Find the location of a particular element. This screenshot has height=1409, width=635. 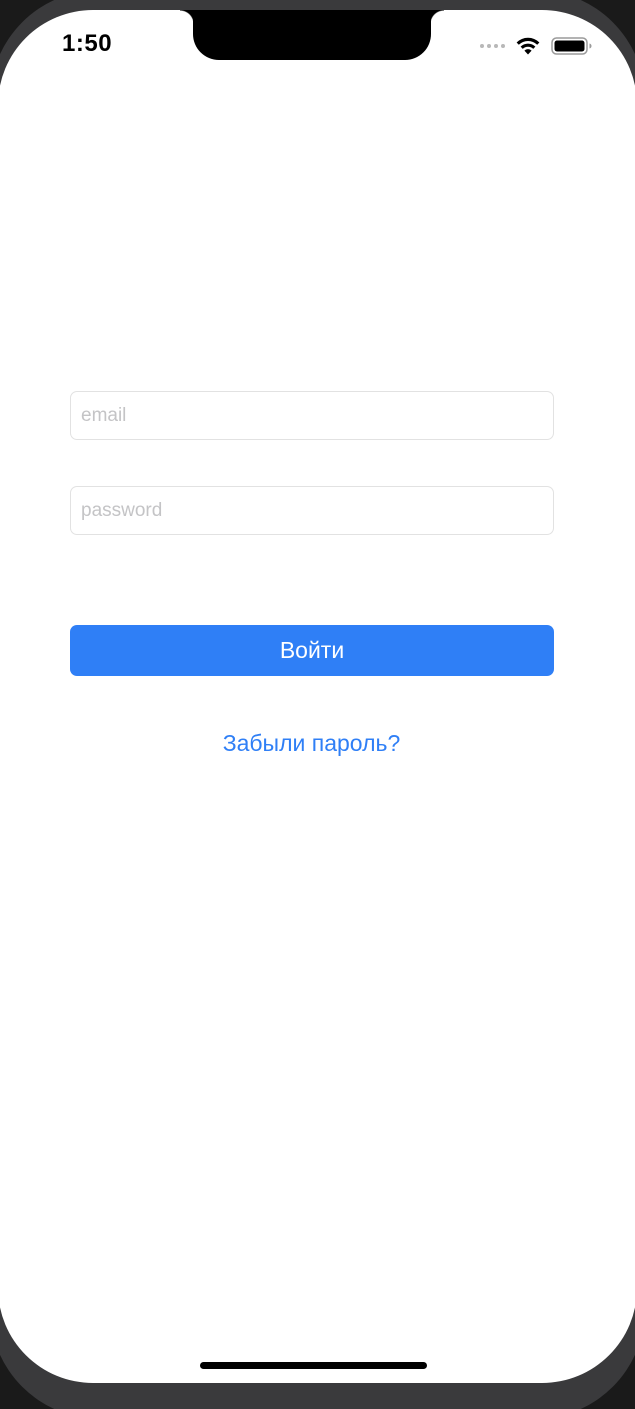

battery-icon is located at coordinates (571, 46).